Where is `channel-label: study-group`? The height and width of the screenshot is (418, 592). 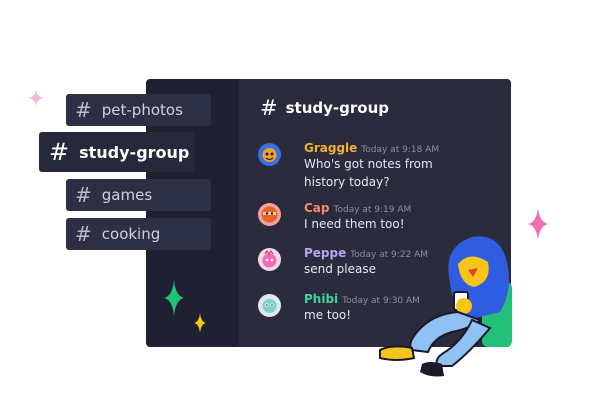 channel-label: study-group is located at coordinates (134, 152).